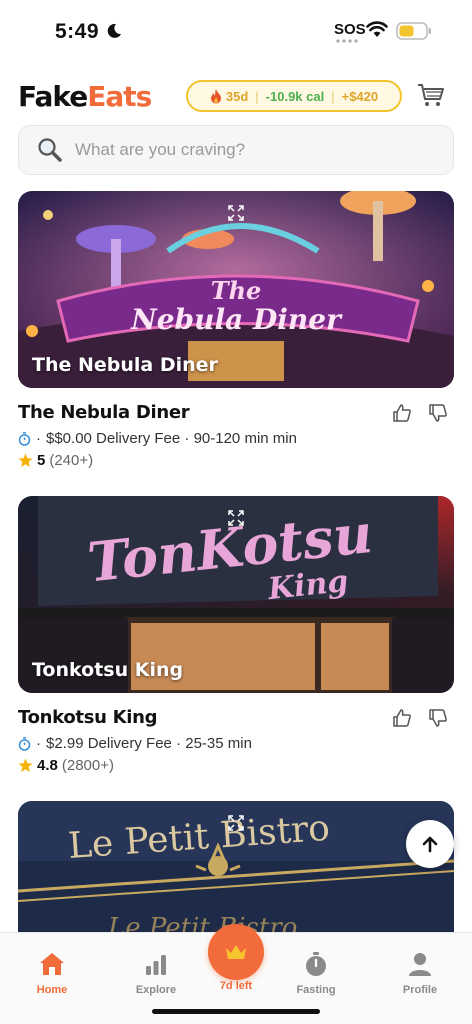  Describe the element at coordinates (316, 990) in the screenshot. I see `nav-fasting-label: Fasting` at that location.